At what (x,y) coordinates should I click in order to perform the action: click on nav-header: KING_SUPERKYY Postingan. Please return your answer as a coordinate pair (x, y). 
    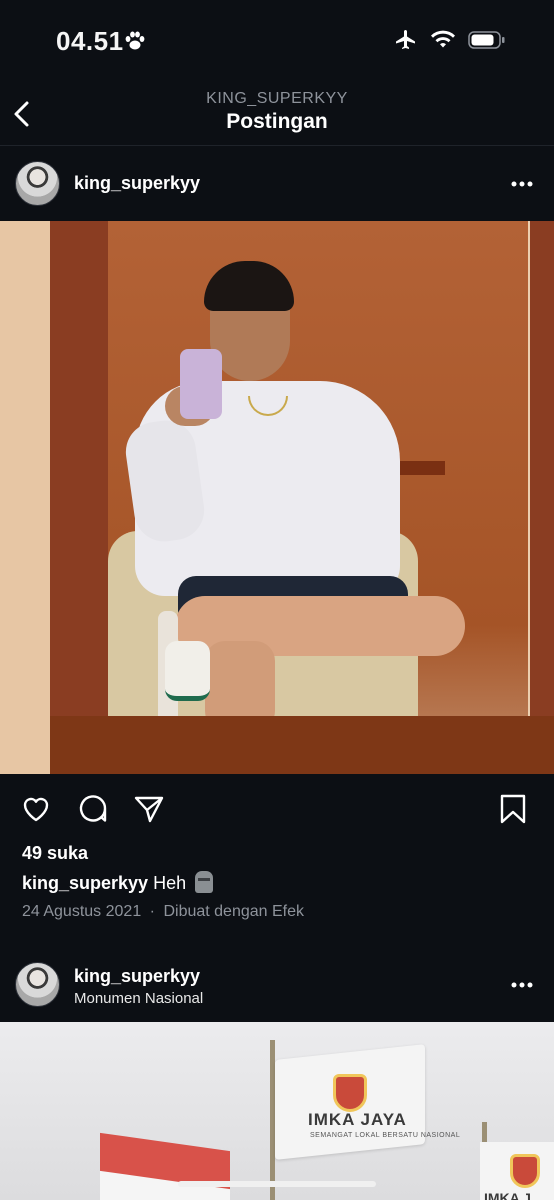
    Looking at the image, I should click on (277, 115).